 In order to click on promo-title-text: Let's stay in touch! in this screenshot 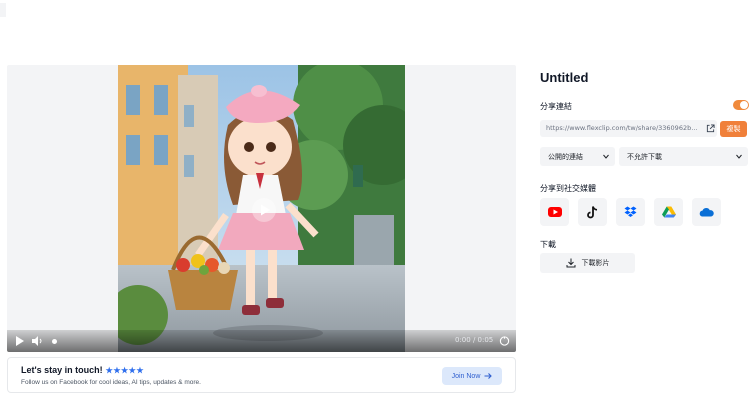, I will do `click(62, 370)`.